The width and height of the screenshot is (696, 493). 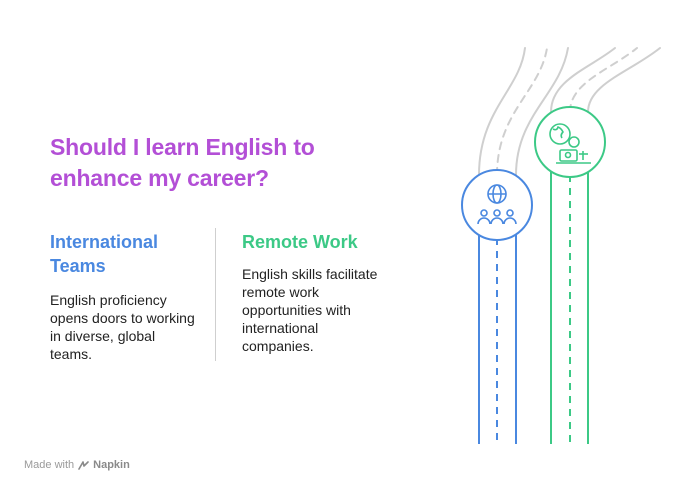 I want to click on gray-road-right, so click(x=605, y=80).